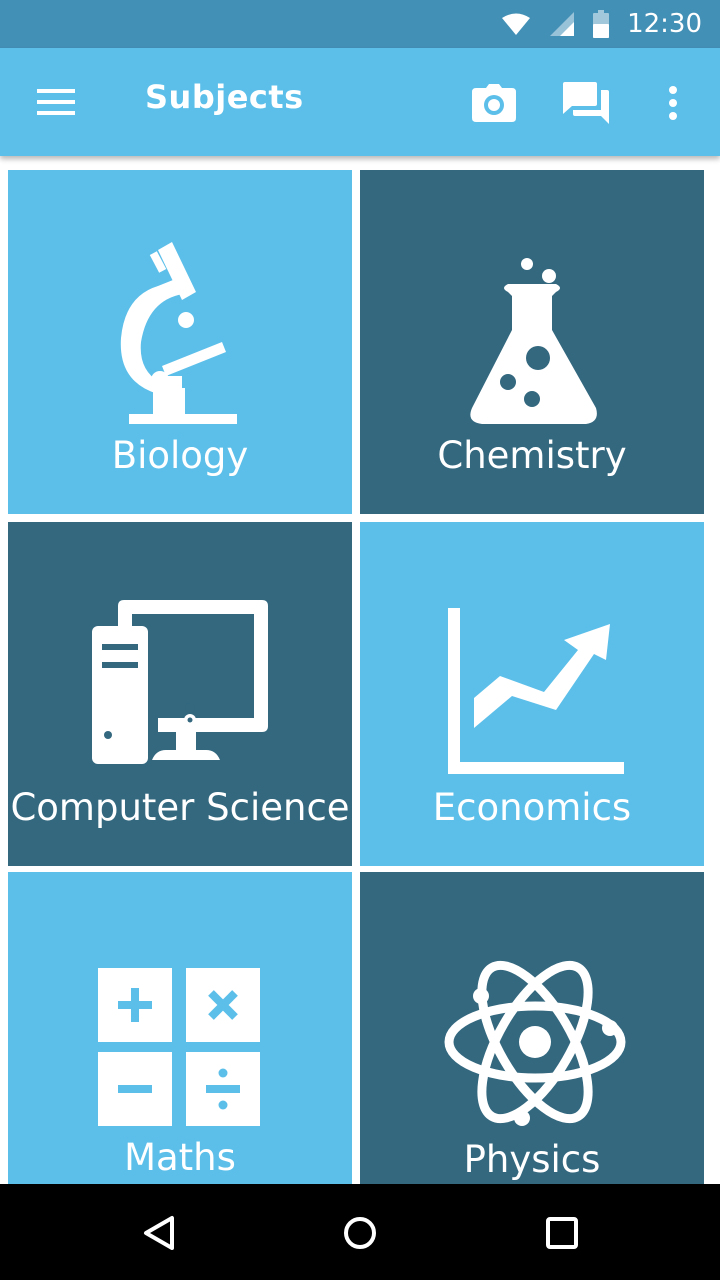 This screenshot has width=720, height=1280. What do you see at coordinates (532, 1159) in the screenshot?
I see `subject-label: Physics` at bounding box center [532, 1159].